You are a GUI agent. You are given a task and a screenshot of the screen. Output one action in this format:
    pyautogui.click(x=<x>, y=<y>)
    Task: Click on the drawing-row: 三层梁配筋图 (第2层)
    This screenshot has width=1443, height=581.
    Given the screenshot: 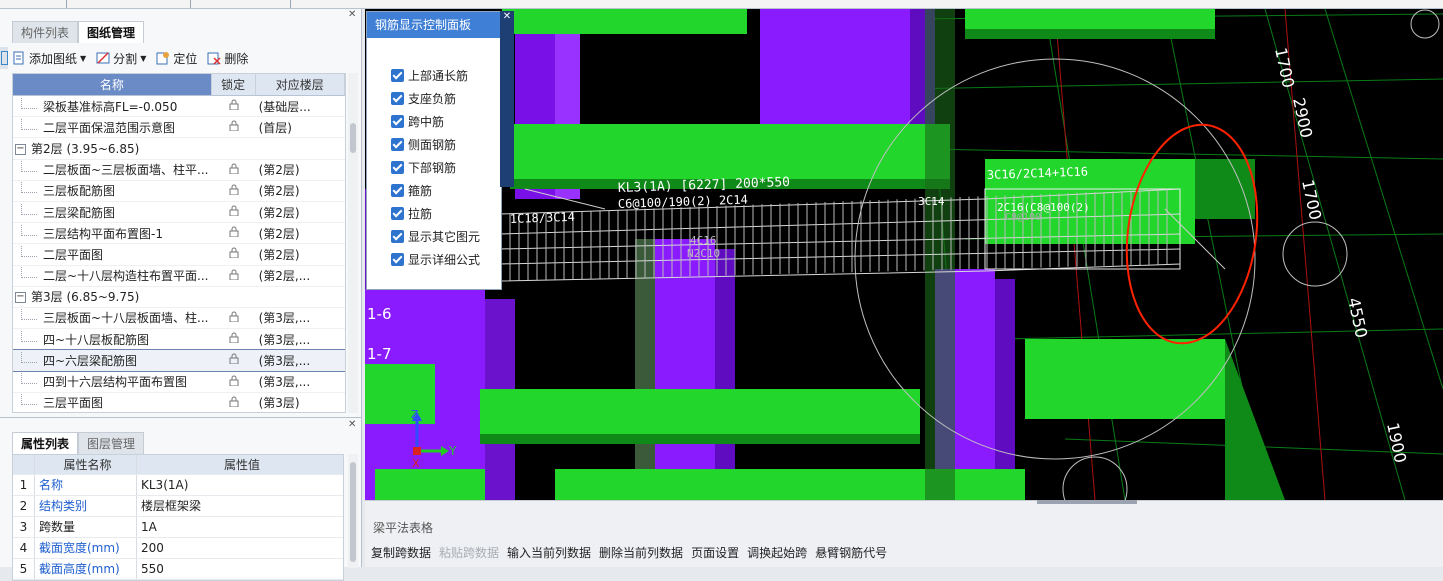 What is the action you would take?
    pyautogui.click(x=179, y=213)
    